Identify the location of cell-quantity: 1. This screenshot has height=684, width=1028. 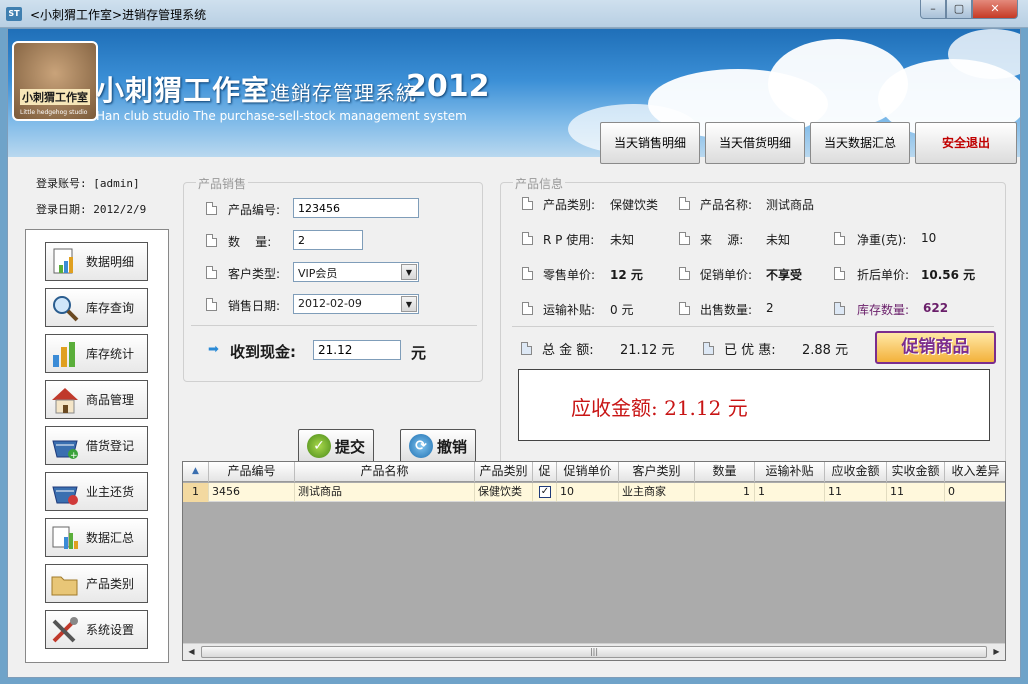
(725, 492).